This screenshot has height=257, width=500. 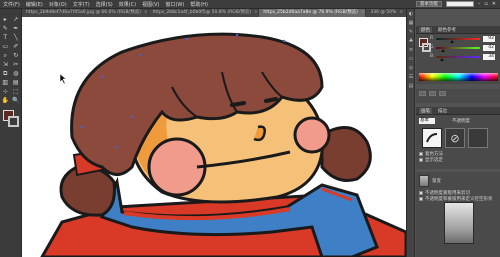 I want to click on gradient-preview, so click(x=459, y=223).